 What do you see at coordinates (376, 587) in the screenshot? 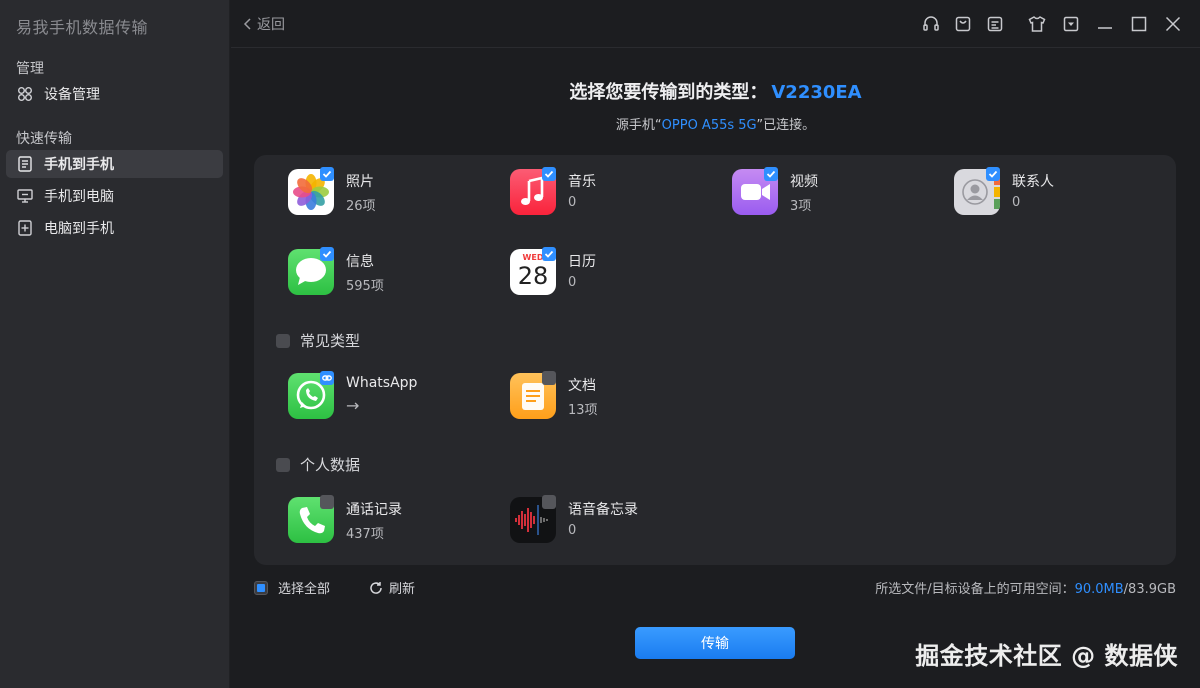
I see `refresh-icon` at bounding box center [376, 587].